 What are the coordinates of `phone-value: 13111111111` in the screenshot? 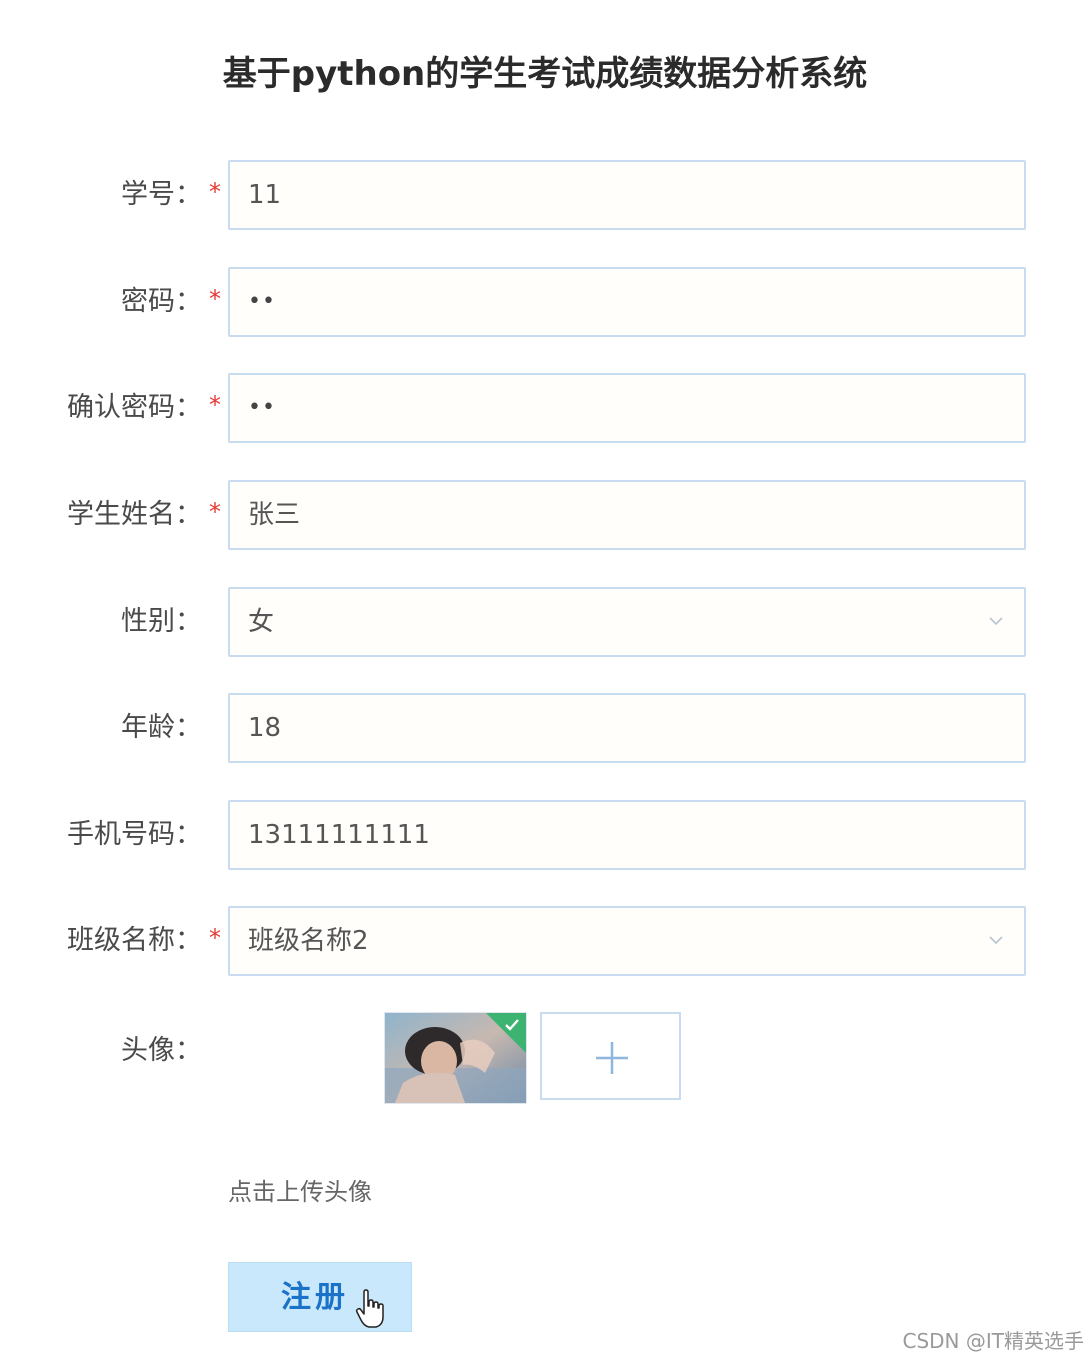 It's located at (339, 835).